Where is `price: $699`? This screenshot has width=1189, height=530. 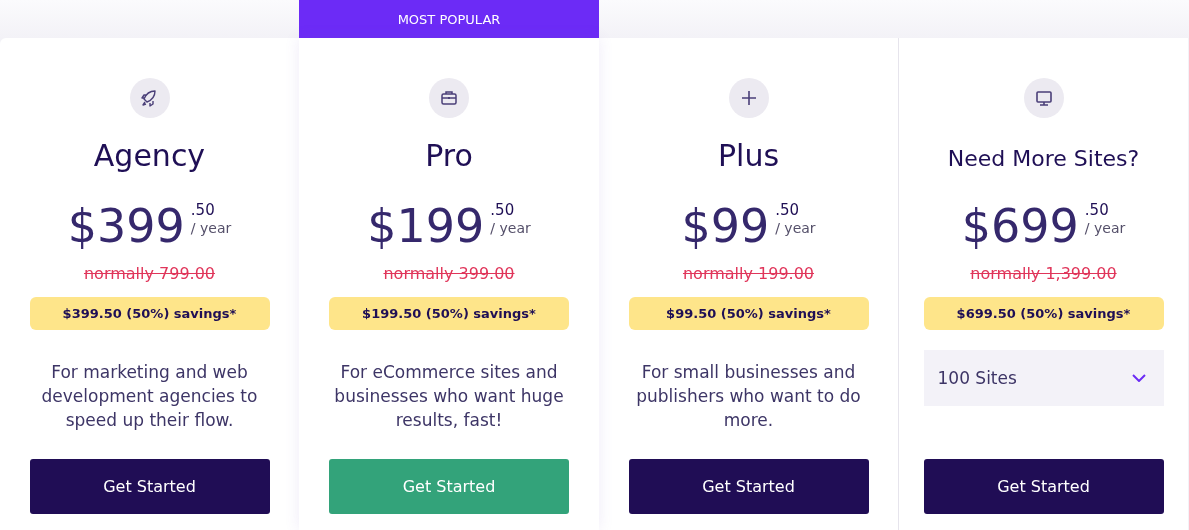
price: $699 is located at coordinates (1020, 226).